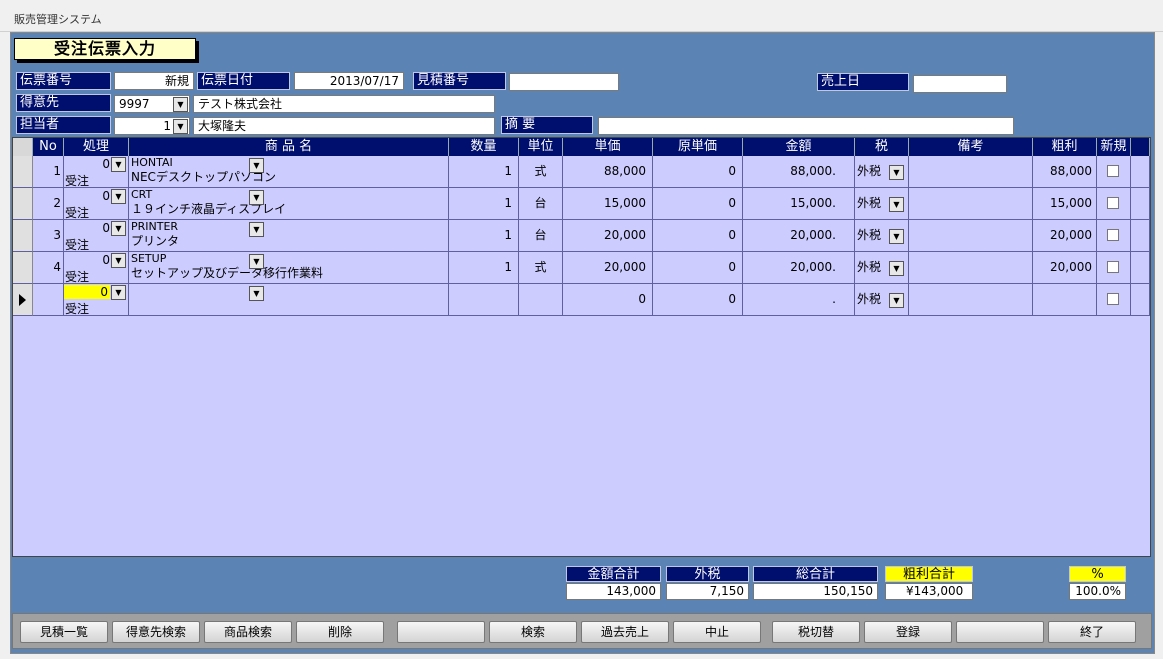 This screenshot has height=659, width=1163. I want to click on row-price: 0, so click(608, 300).